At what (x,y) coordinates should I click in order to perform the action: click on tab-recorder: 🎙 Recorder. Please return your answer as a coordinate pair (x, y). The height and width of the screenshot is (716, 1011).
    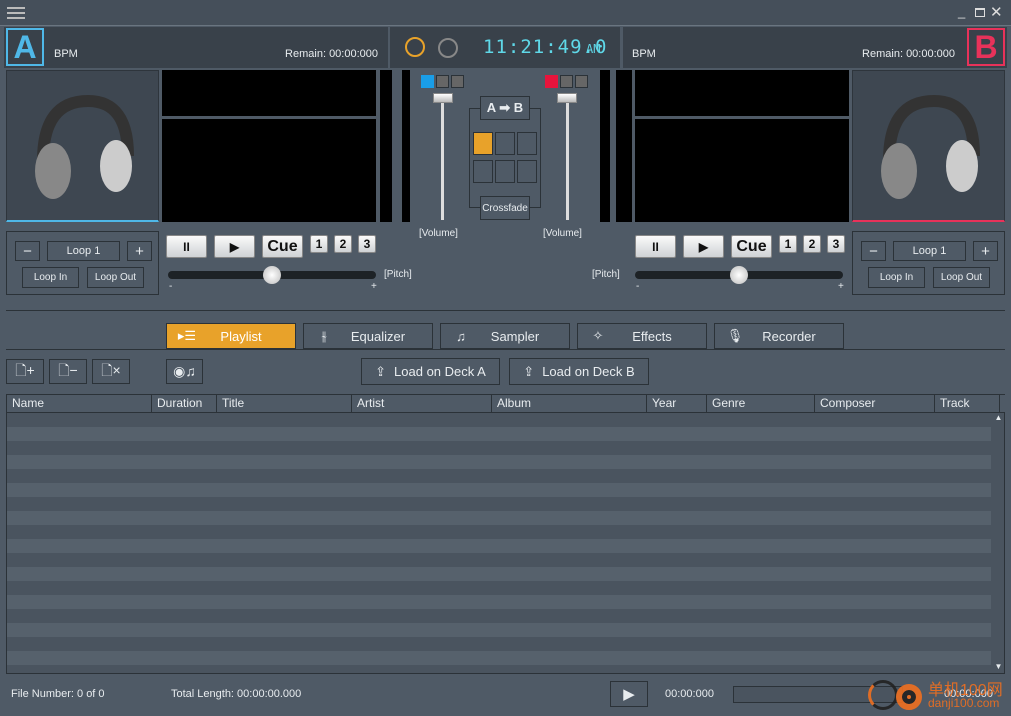
    Looking at the image, I should click on (779, 336).